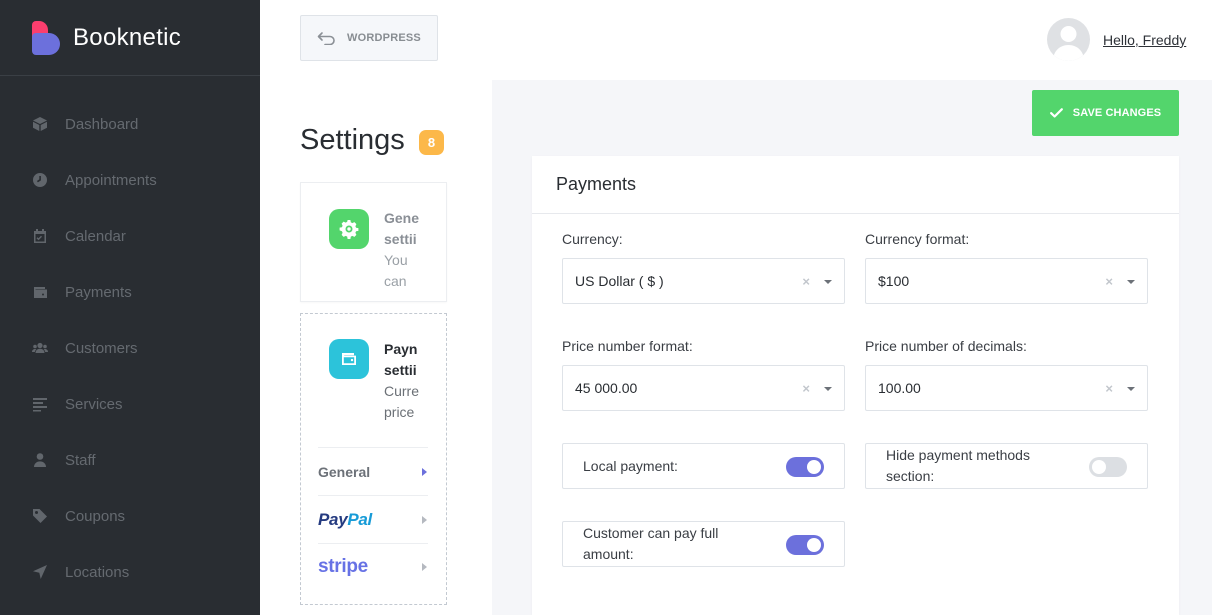 Image resolution: width=1212 pixels, height=615 pixels. I want to click on check-icon, so click(1056, 113).